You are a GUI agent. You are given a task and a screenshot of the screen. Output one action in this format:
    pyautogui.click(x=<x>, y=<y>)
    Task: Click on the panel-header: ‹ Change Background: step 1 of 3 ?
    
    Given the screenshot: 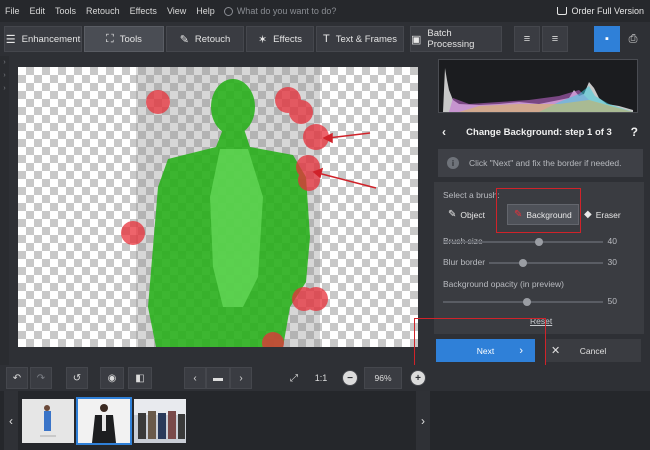 What is the action you would take?
    pyautogui.click(x=539, y=132)
    